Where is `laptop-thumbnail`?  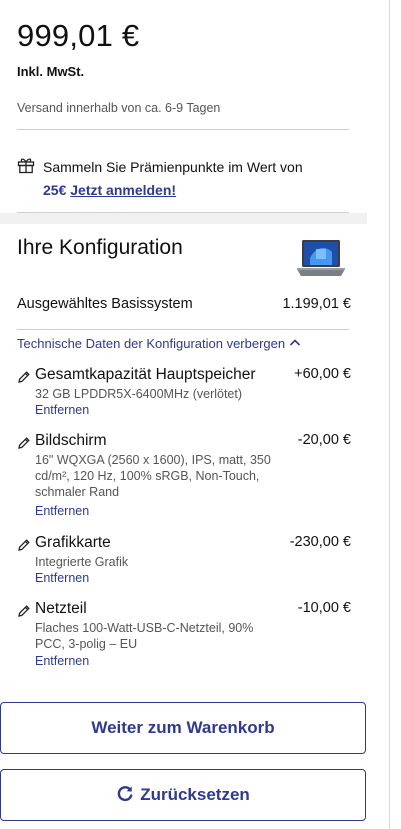 laptop-thumbnail is located at coordinates (321, 261).